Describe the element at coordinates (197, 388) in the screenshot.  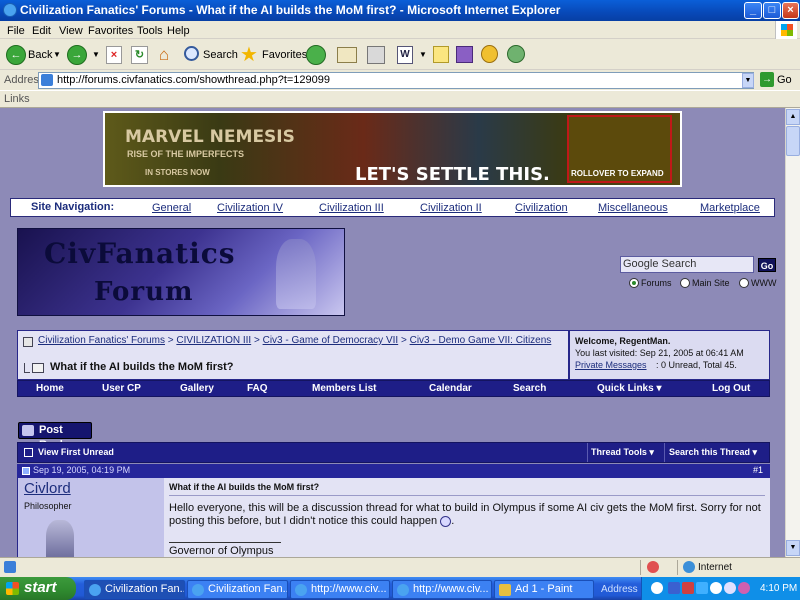
I see `menu-gallery: Gallery` at that location.